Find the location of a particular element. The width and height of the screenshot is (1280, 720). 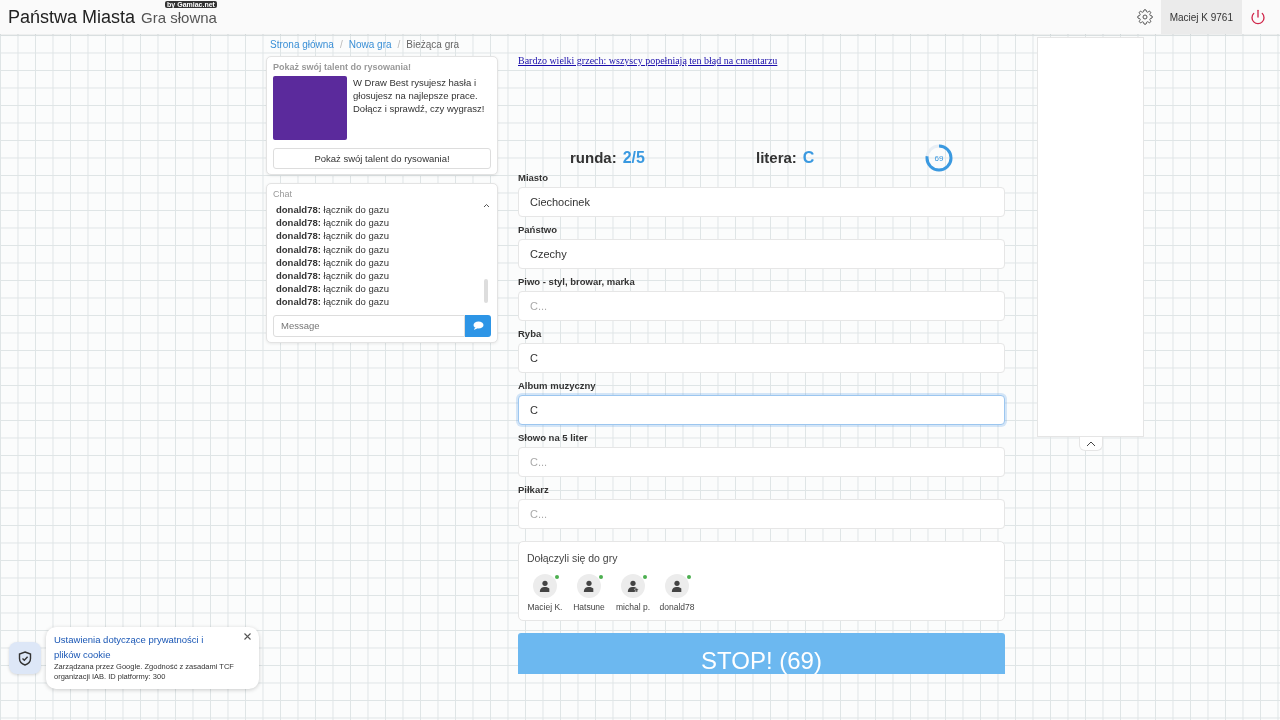

player-name: donald78 is located at coordinates (677, 607).